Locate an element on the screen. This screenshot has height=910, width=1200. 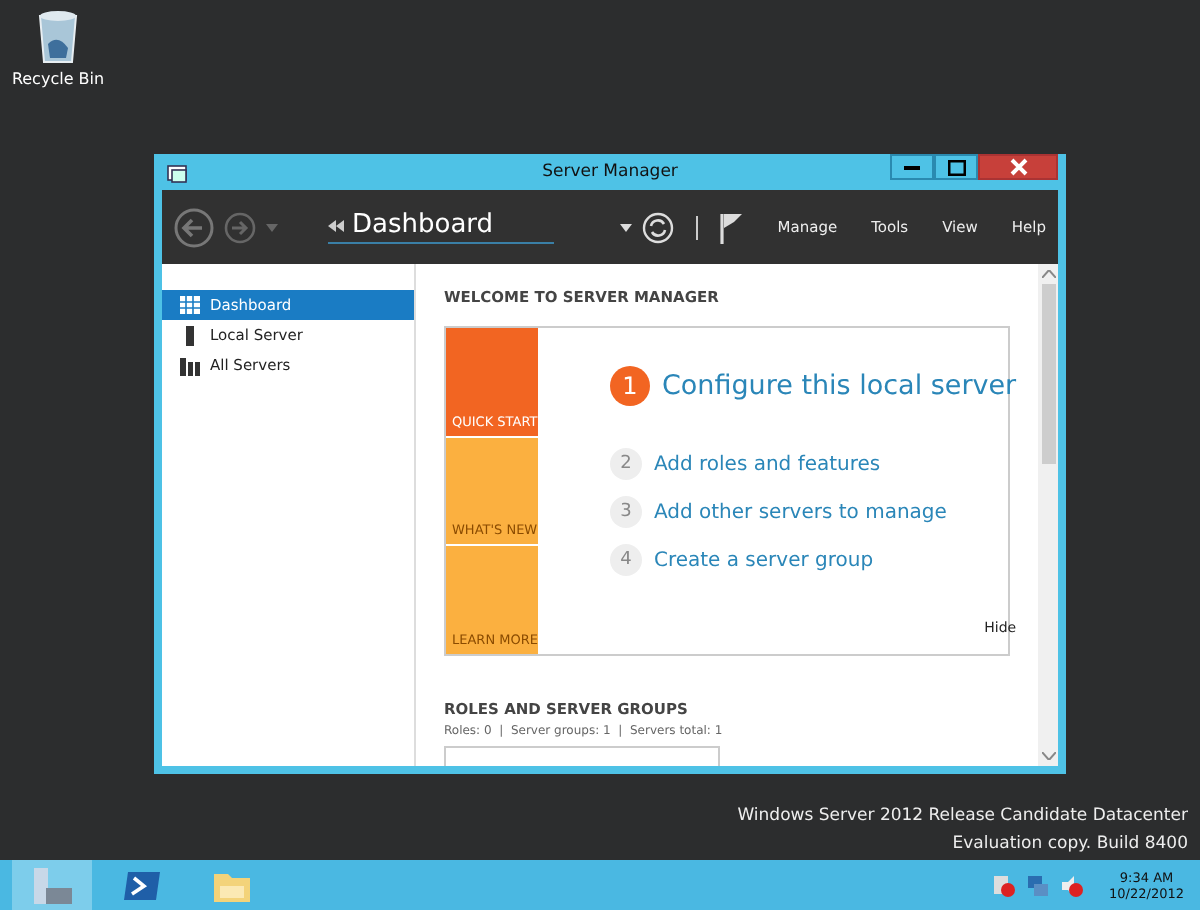
server-manager-taskbar-icon is located at coordinates (52, 885).